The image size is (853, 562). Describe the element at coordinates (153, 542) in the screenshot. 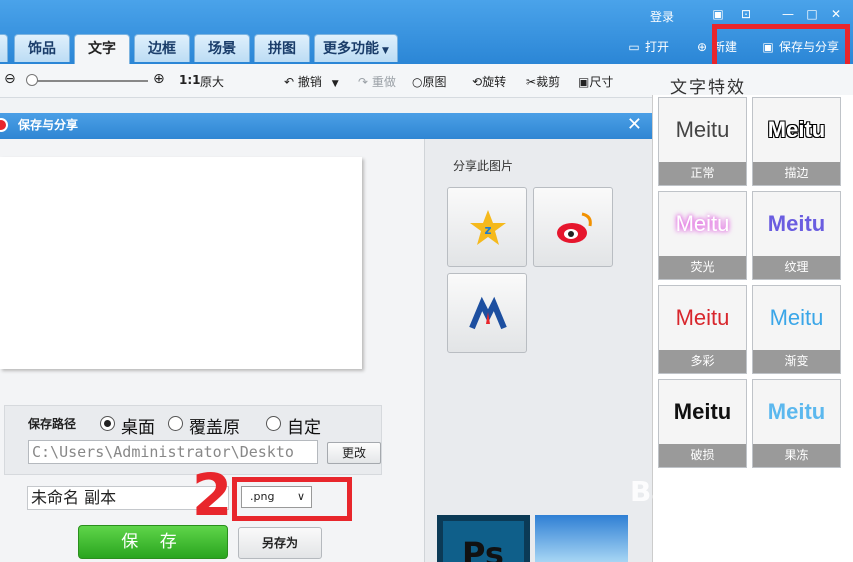

I see `save-button: 保 存` at that location.